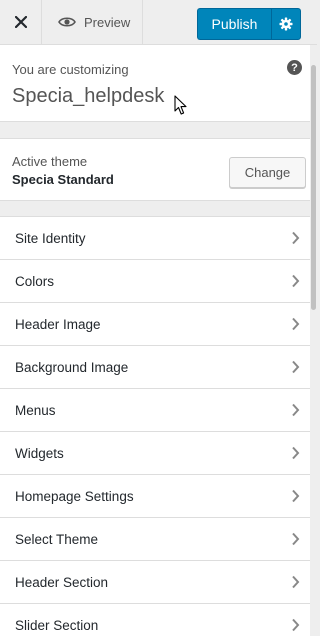  What do you see at coordinates (74, 496) in the screenshot?
I see `menu-item-label: Homepage Settings` at bounding box center [74, 496].